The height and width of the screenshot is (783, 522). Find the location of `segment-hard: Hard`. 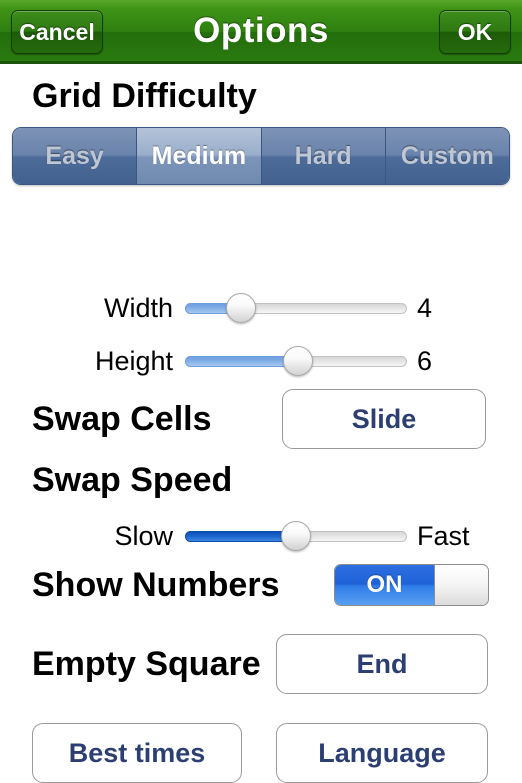

segment-hard: Hard is located at coordinates (323, 156).